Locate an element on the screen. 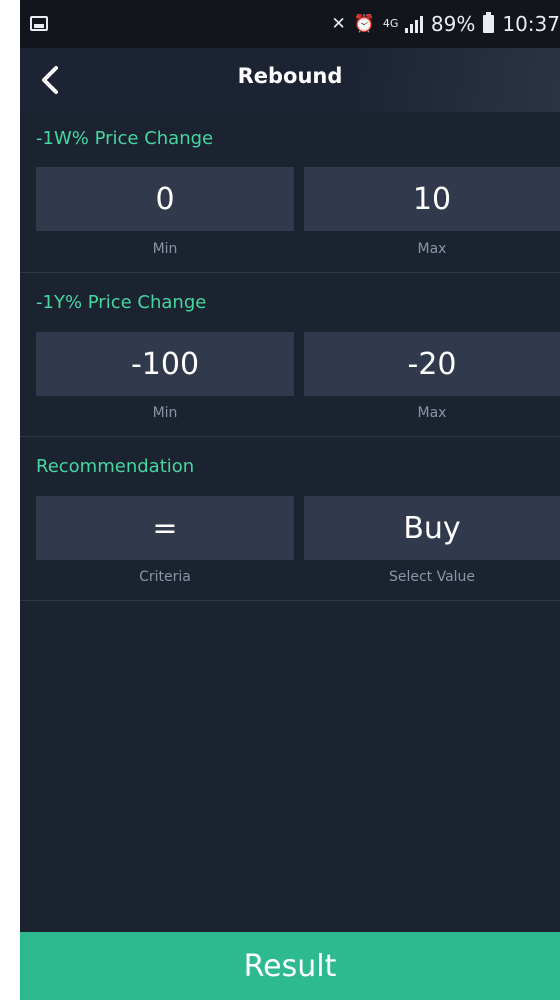 The width and height of the screenshot is (560, 1000). criteria-select: = is located at coordinates (165, 528).